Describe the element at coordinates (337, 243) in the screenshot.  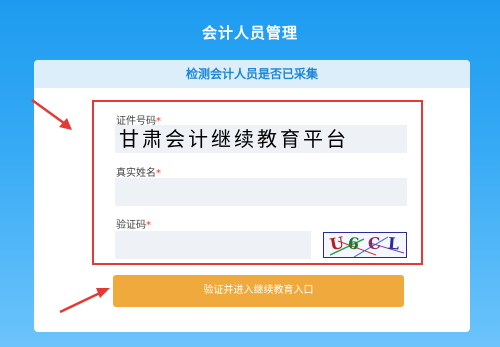
I see `captcha-char: U` at that location.